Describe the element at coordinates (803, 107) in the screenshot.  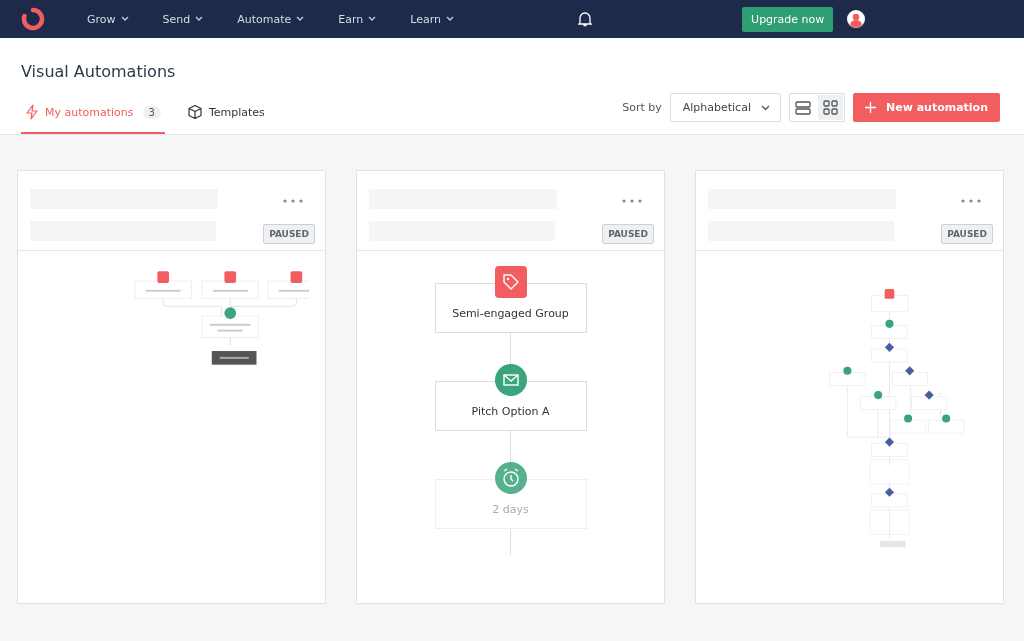
I see `list-view-icon` at that location.